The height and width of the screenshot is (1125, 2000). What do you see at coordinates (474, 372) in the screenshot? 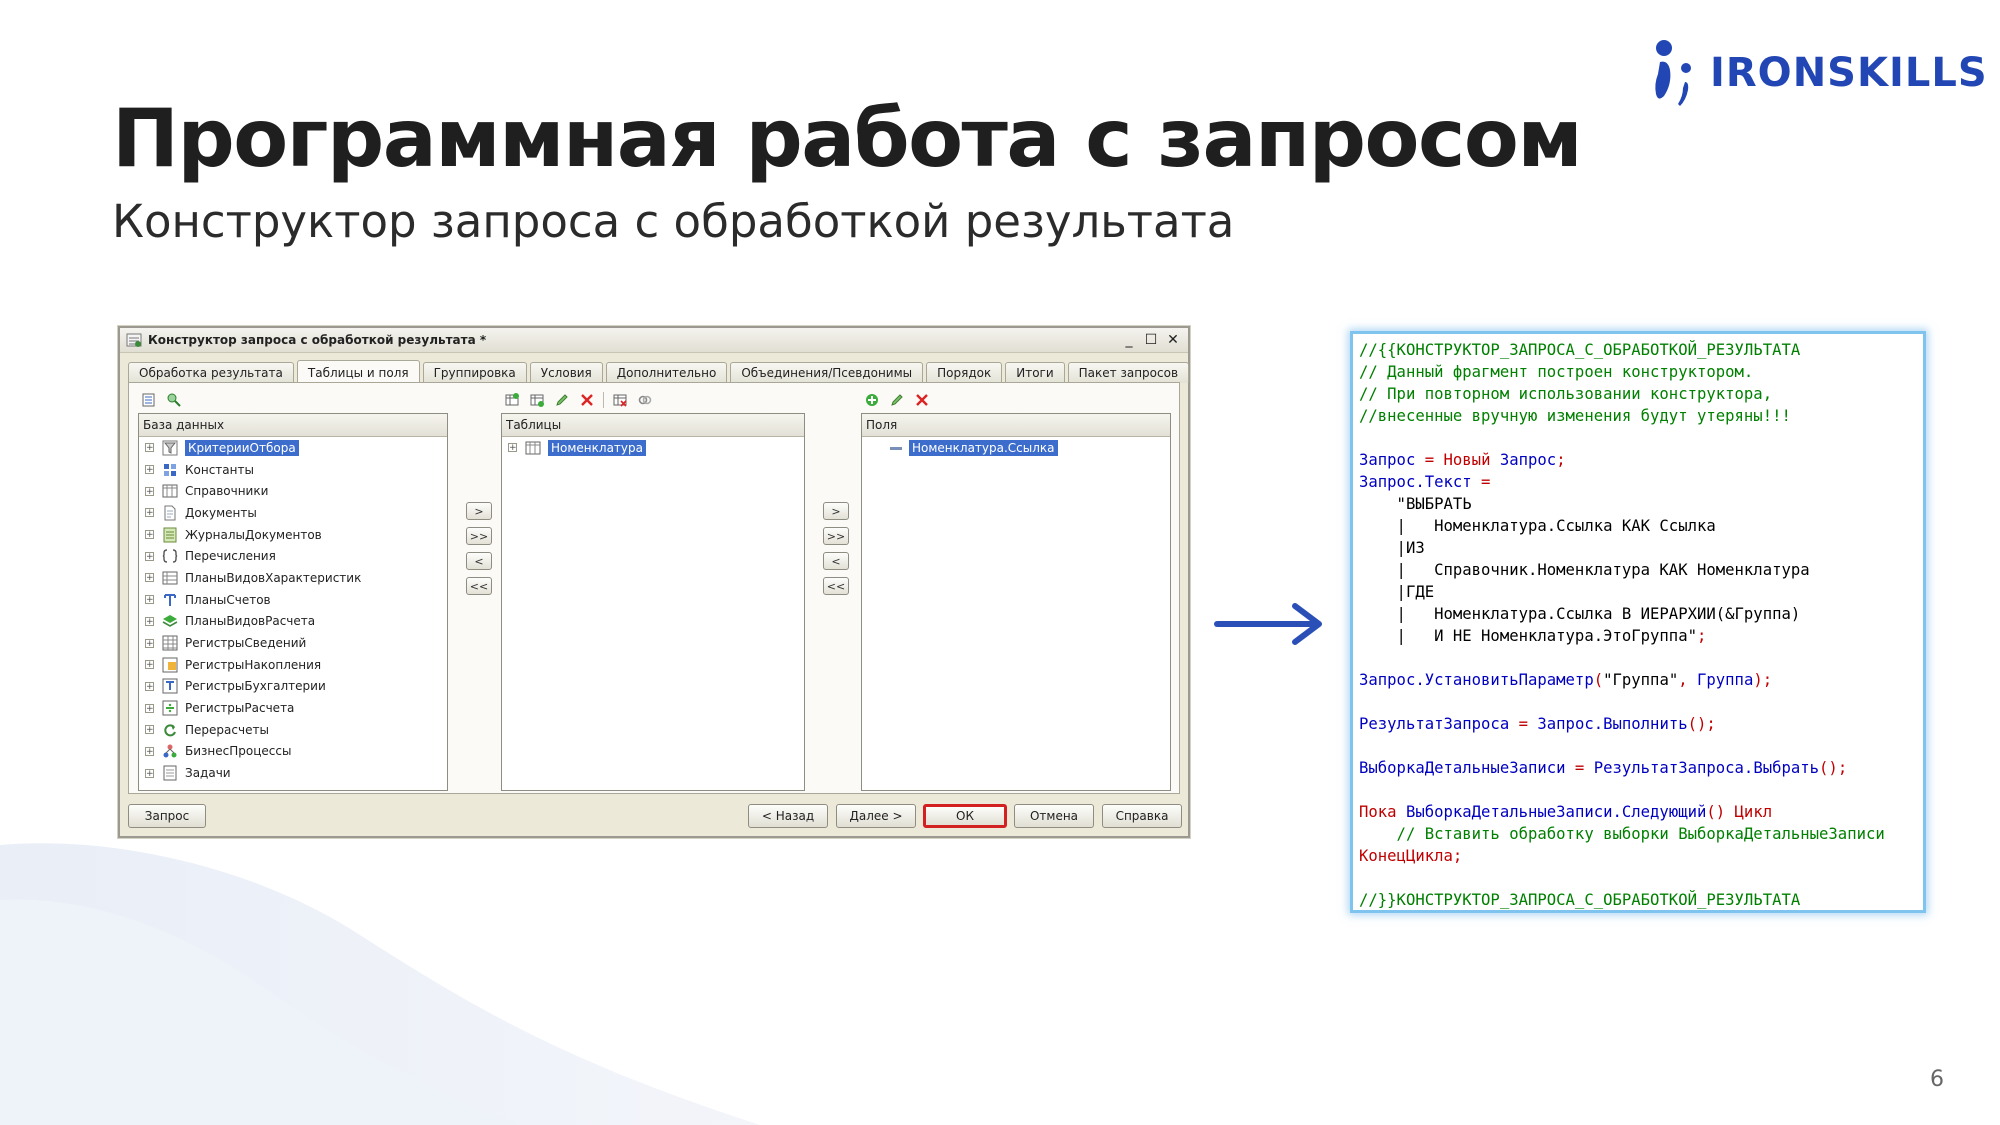
I see `tab-grouping: Группировка` at bounding box center [474, 372].